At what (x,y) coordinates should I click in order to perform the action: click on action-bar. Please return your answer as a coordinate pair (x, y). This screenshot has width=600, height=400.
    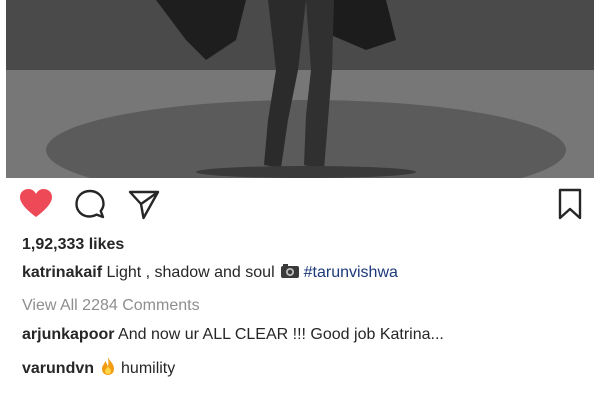
    Looking at the image, I should click on (303, 206).